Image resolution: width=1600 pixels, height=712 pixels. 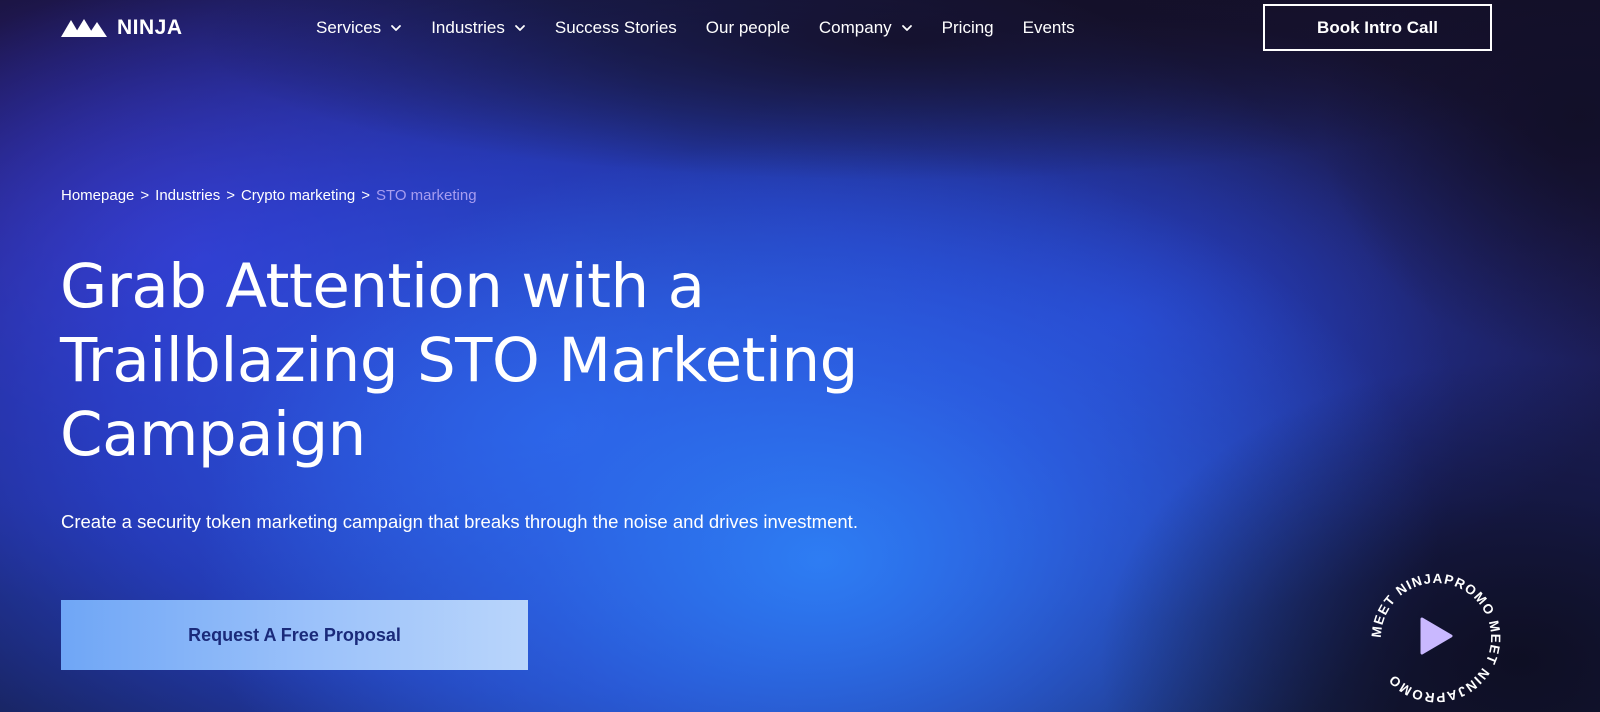 I want to click on nav-item-company: Company, so click(x=866, y=28).